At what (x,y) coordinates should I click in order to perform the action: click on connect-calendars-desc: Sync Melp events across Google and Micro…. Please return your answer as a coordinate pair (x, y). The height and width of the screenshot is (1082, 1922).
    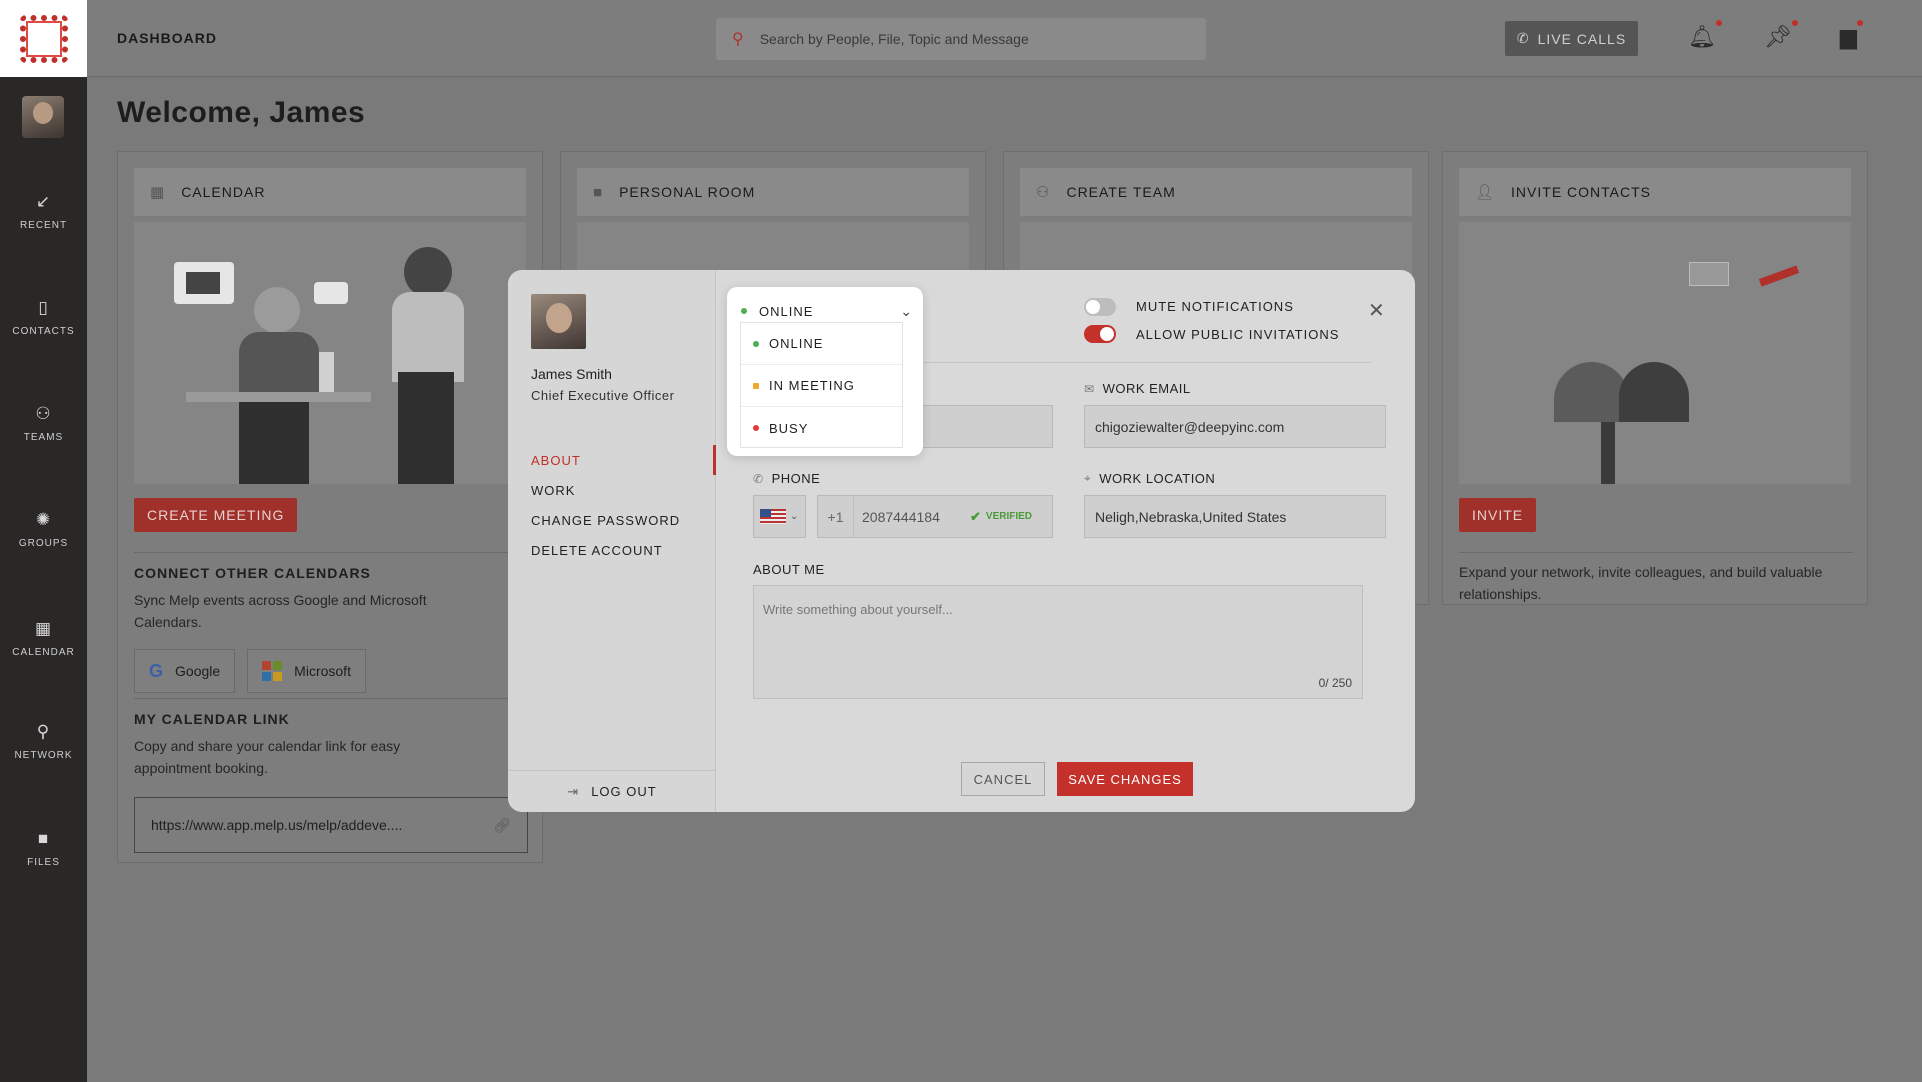
    Looking at the image, I should click on (280, 611).